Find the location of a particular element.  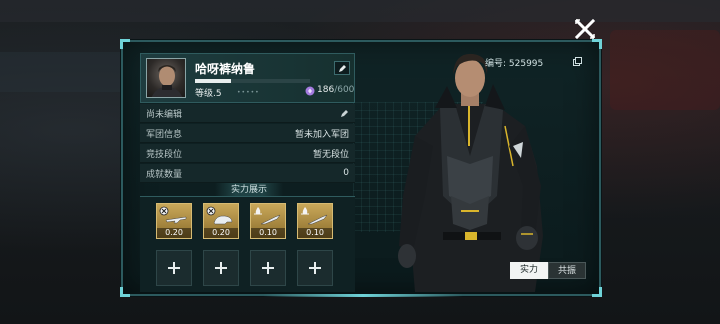

power-showcase: 0.20 0.20 0.10 0.10 is located at coordinates (247, 244).